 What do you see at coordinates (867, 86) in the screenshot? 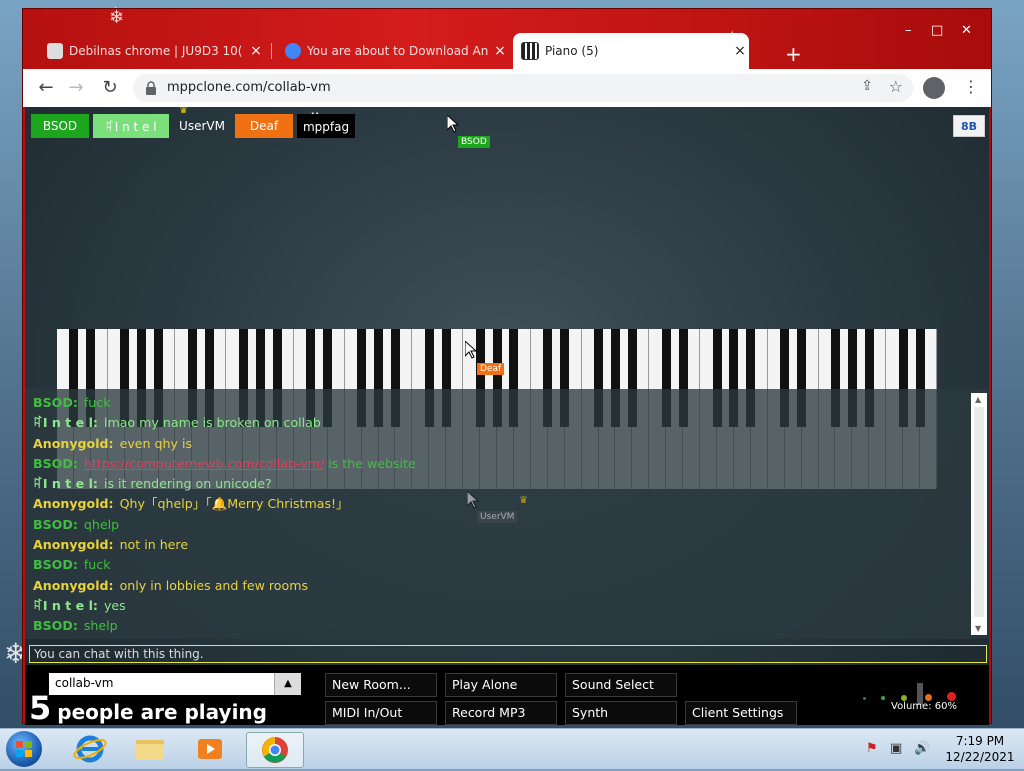
I see `share-icon: ⇪` at bounding box center [867, 86].